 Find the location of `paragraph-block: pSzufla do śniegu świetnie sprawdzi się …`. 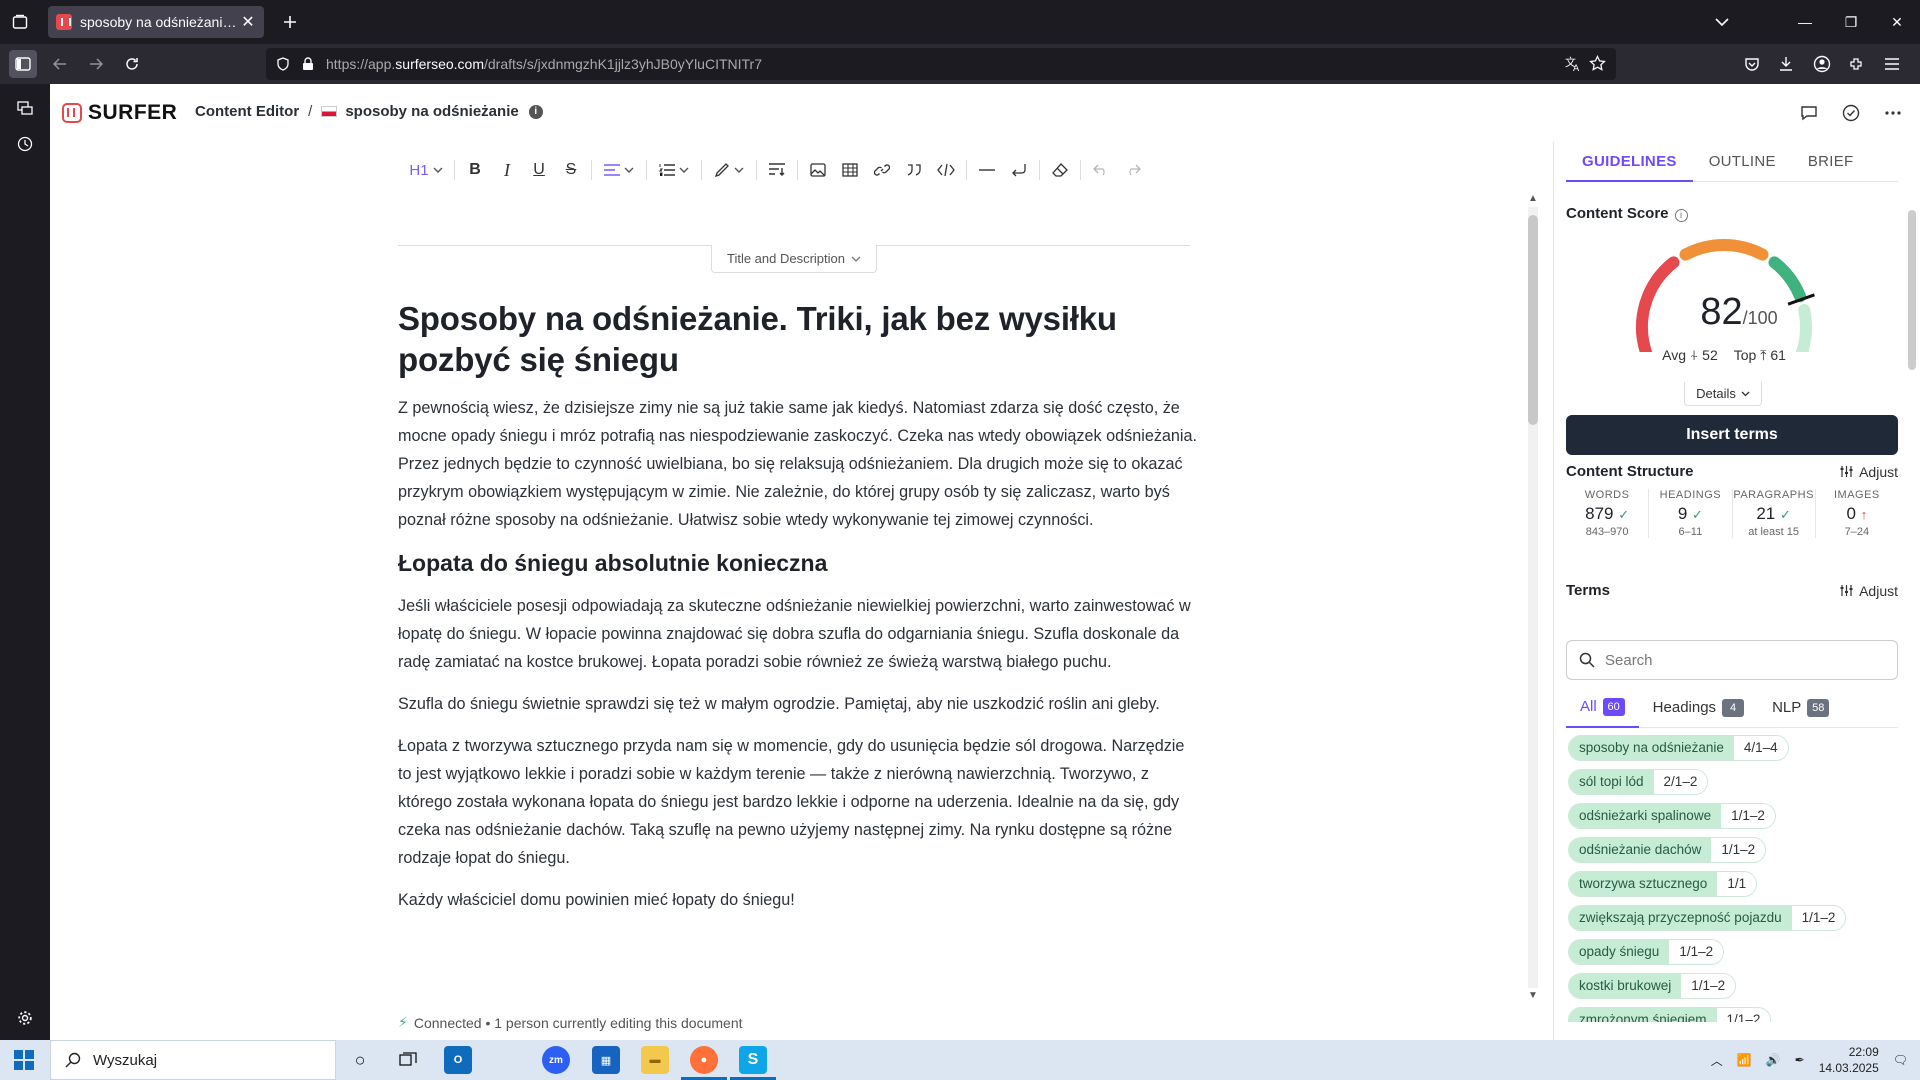

paragraph-block: pSzufla do śniegu świetnie sprawdzi się … is located at coordinates (798, 704).